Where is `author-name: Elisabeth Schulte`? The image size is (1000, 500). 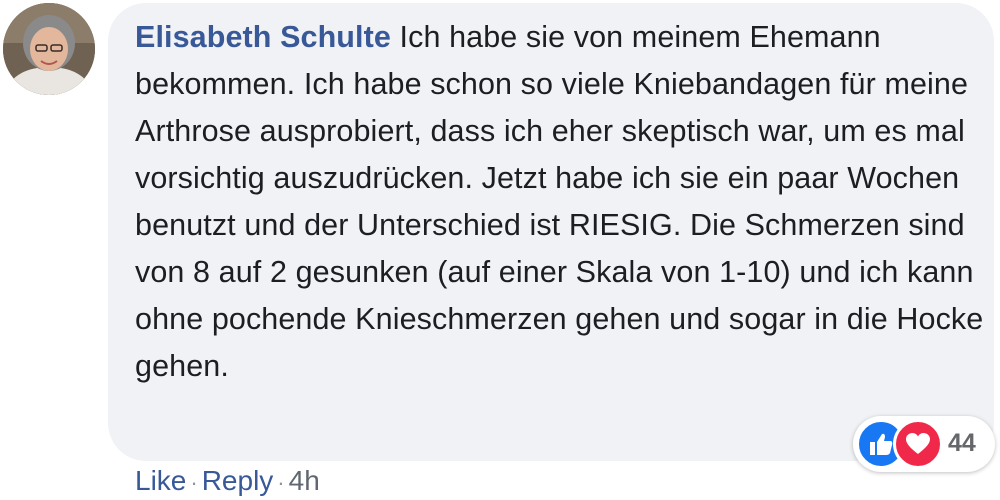
author-name: Elisabeth Schulte is located at coordinates (263, 37).